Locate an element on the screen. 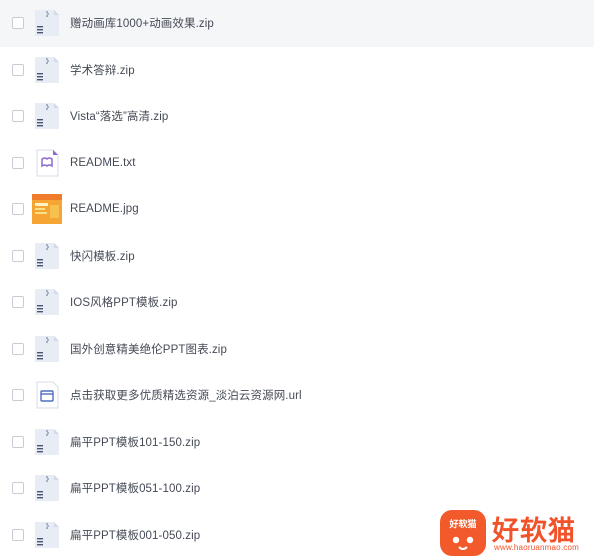 The height and width of the screenshot is (559, 594). logo-url: www.haoruanmao.com is located at coordinates (536, 547).